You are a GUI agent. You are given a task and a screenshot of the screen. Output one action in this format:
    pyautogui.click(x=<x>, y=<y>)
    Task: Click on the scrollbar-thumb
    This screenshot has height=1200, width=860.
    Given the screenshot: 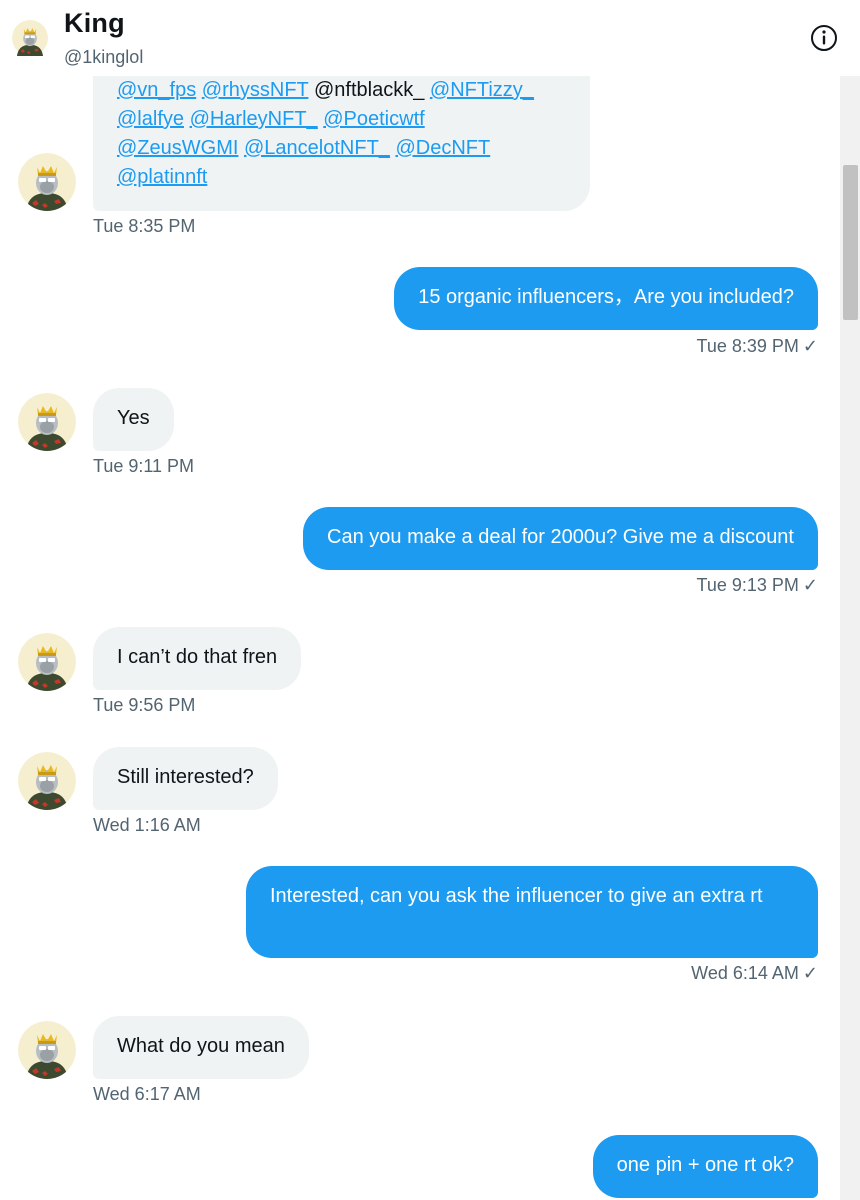 What is the action you would take?
    pyautogui.click(x=850, y=242)
    